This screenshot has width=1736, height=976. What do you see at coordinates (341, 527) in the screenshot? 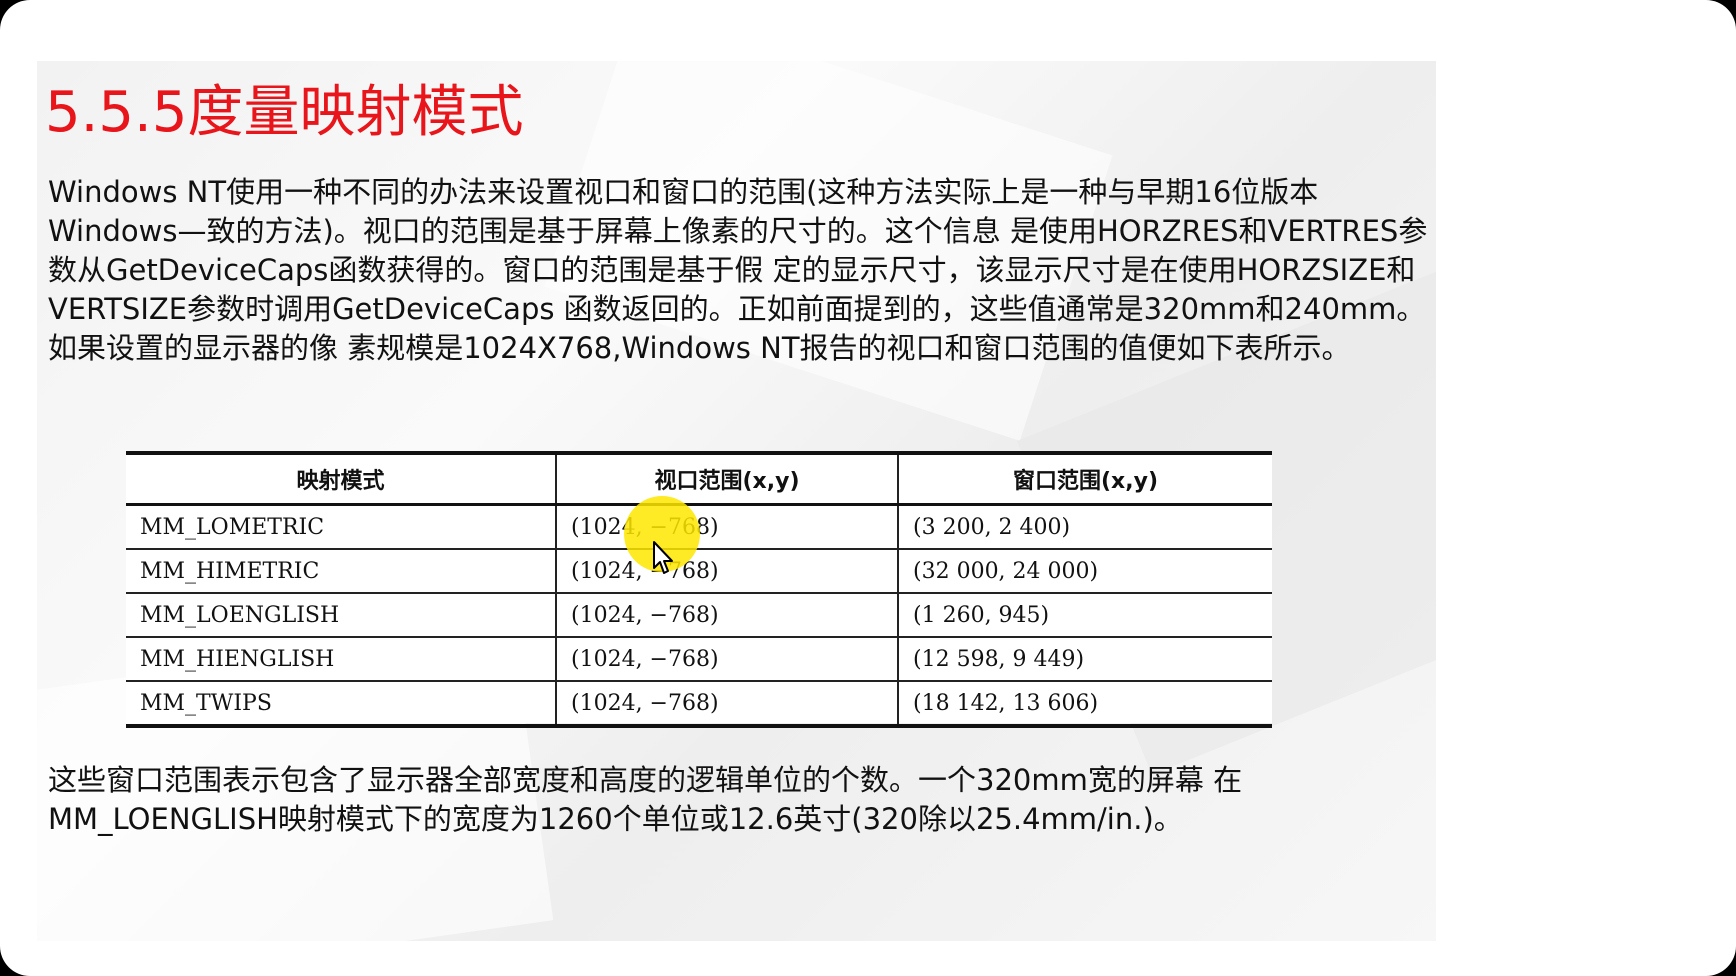
I see `mode-cell: MM_LOMETRIC` at bounding box center [341, 527].